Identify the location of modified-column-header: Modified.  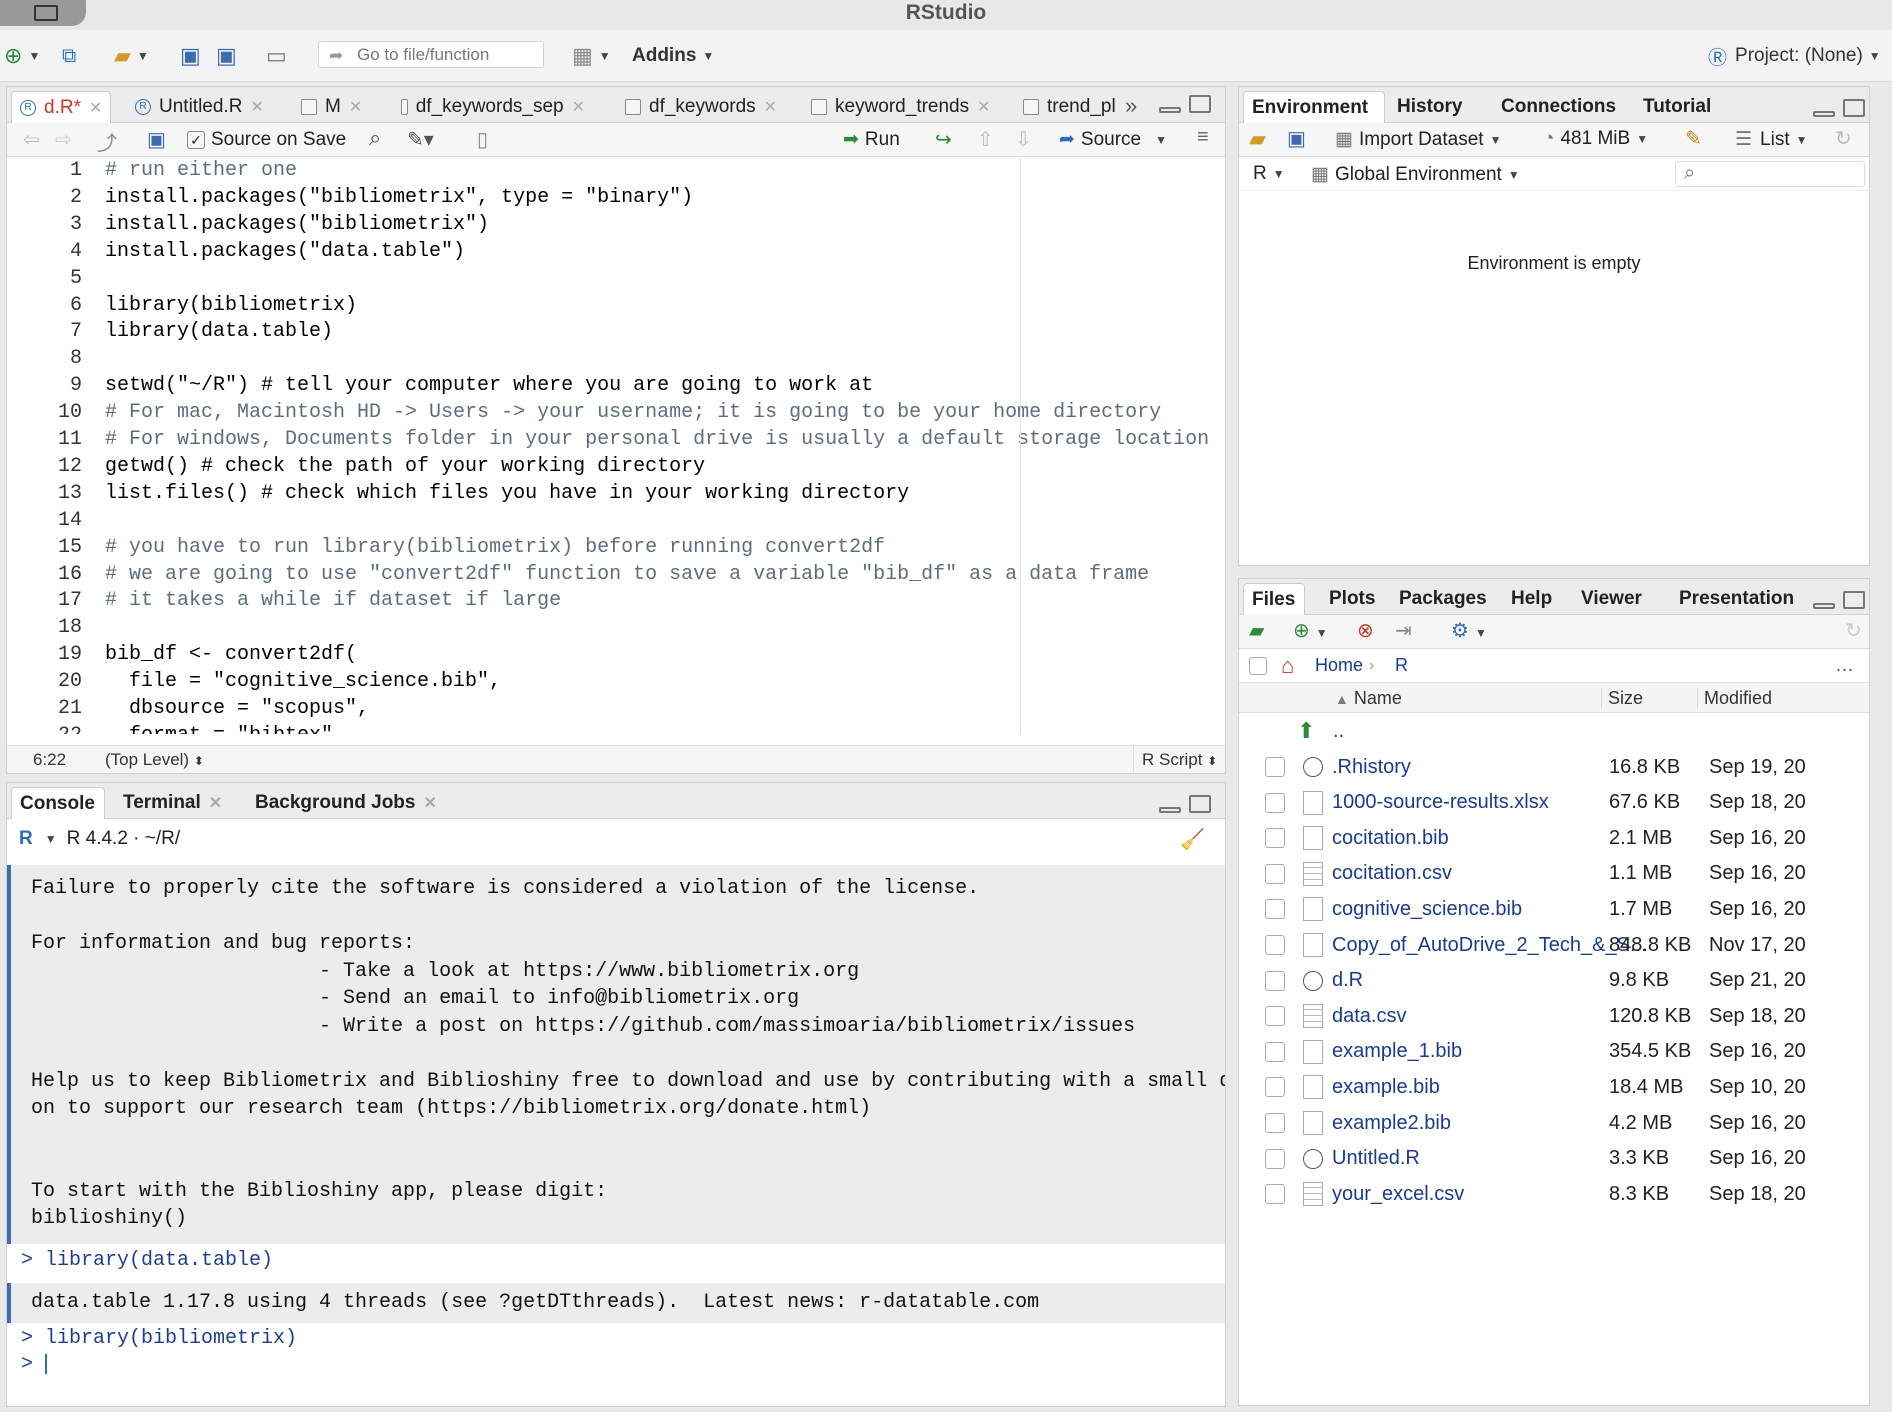
(1734, 698).